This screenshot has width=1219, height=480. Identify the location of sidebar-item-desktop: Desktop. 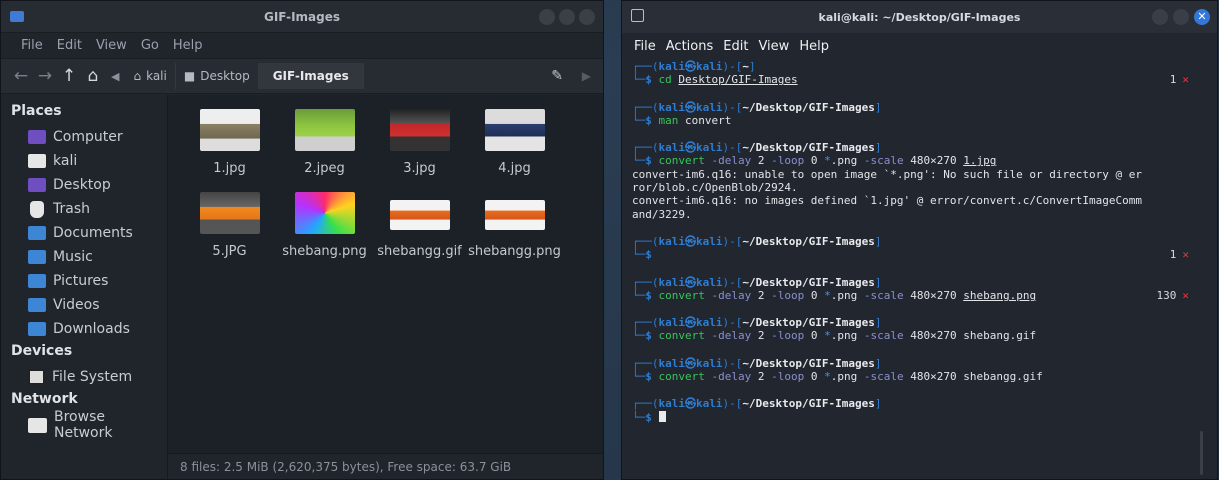
(84, 185).